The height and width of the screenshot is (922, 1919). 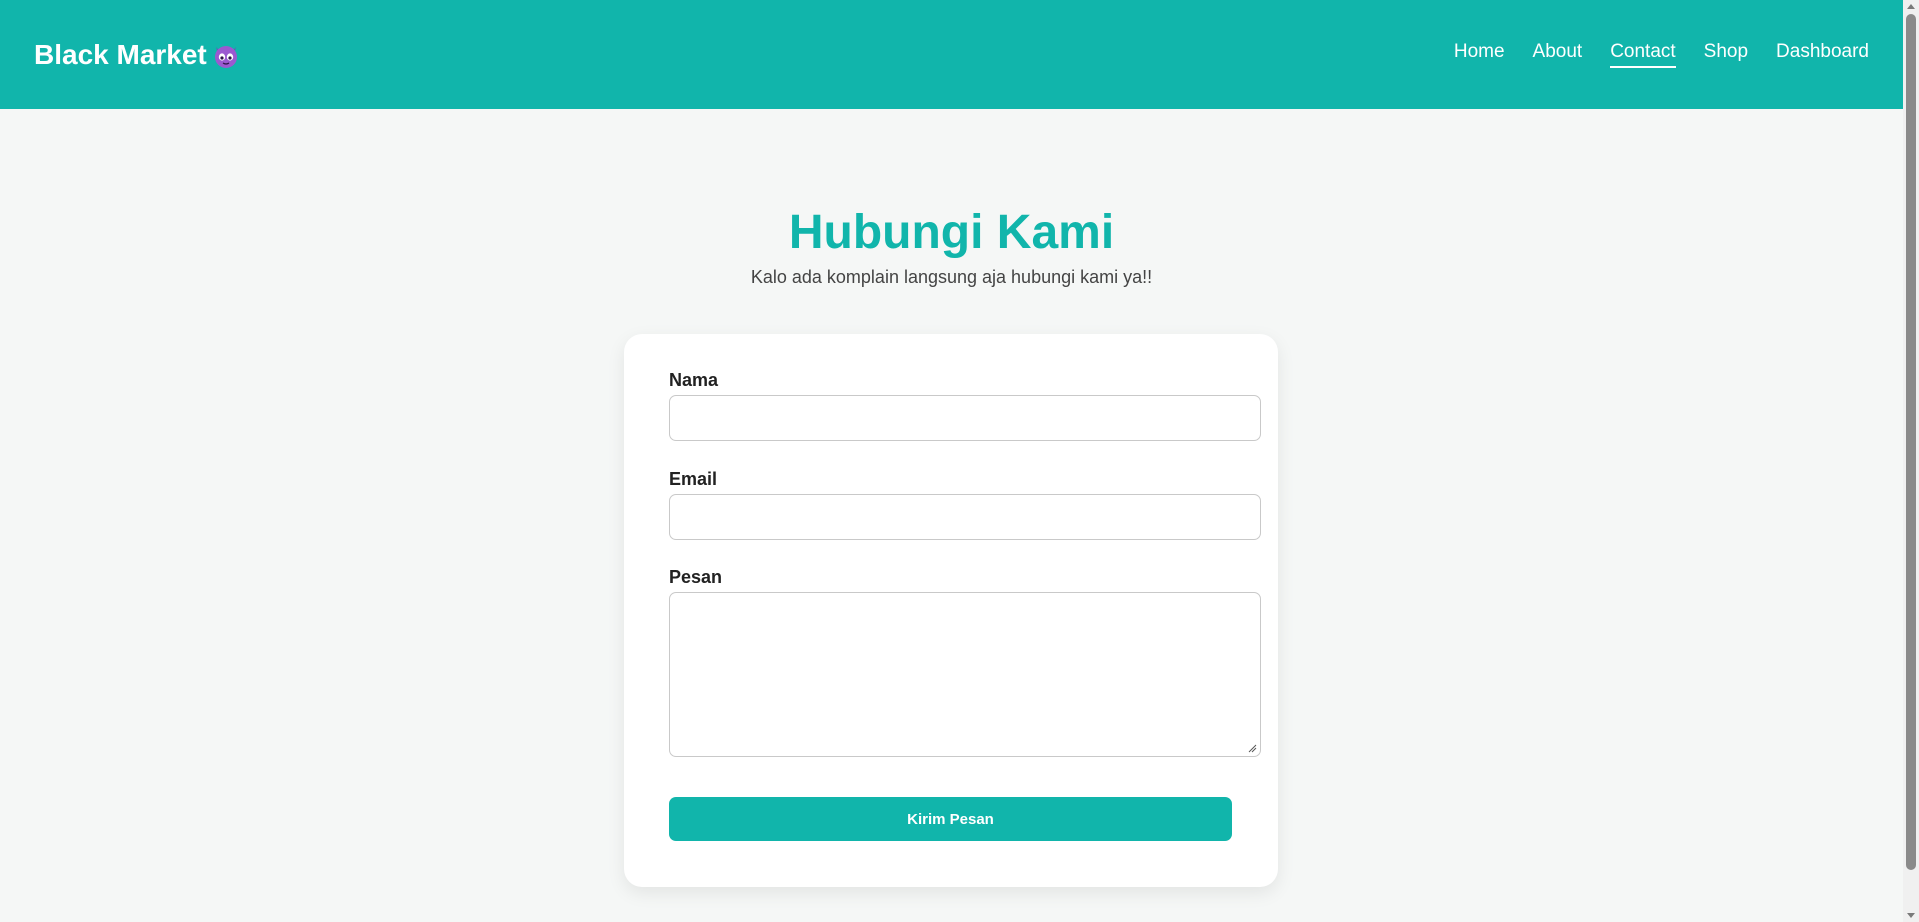 I want to click on scroll-up-icon, so click(x=1911, y=7).